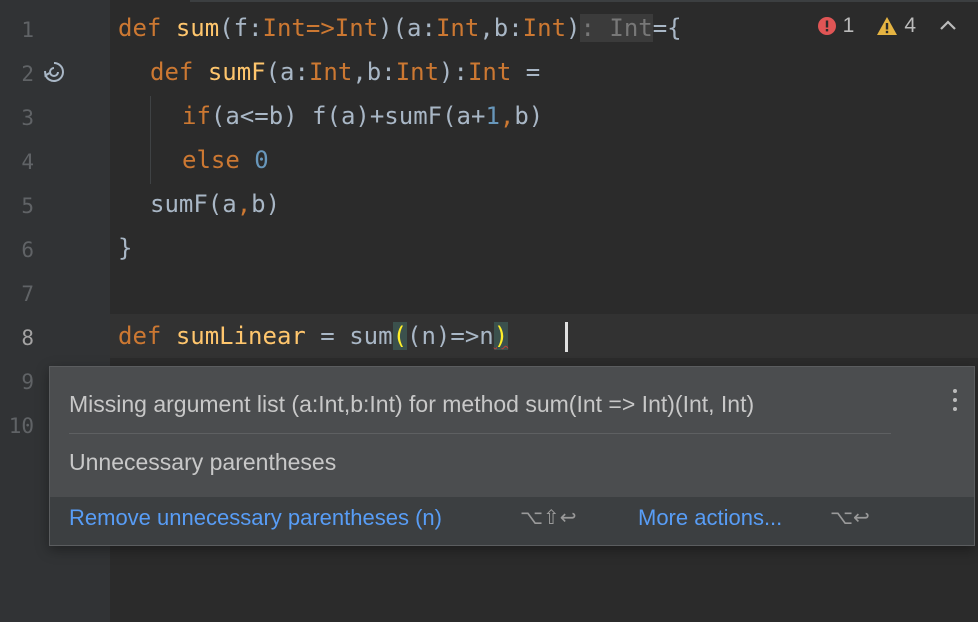 The width and height of the screenshot is (978, 622). Describe the element at coordinates (955, 404) in the screenshot. I see `more-options-icon` at that location.